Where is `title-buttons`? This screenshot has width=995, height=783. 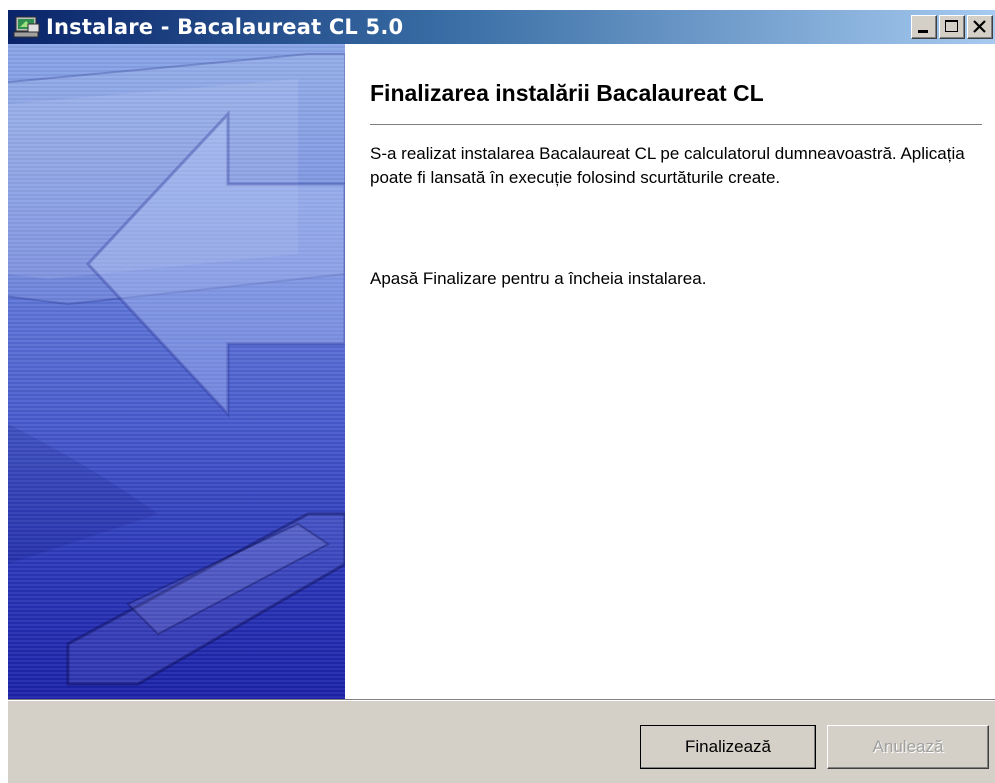
title-buttons is located at coordinates (951, 27).